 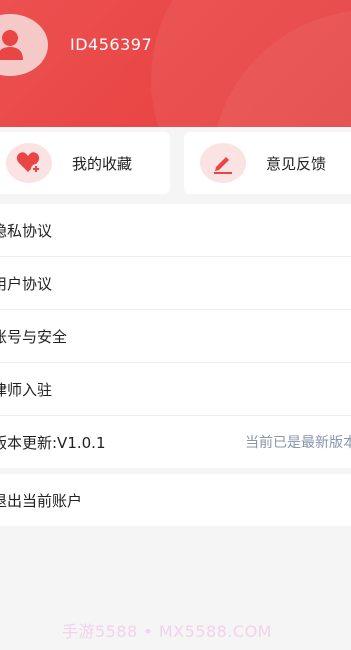 I want to click on user-agreement-item: 用户协议, so click(x=175, y=283).